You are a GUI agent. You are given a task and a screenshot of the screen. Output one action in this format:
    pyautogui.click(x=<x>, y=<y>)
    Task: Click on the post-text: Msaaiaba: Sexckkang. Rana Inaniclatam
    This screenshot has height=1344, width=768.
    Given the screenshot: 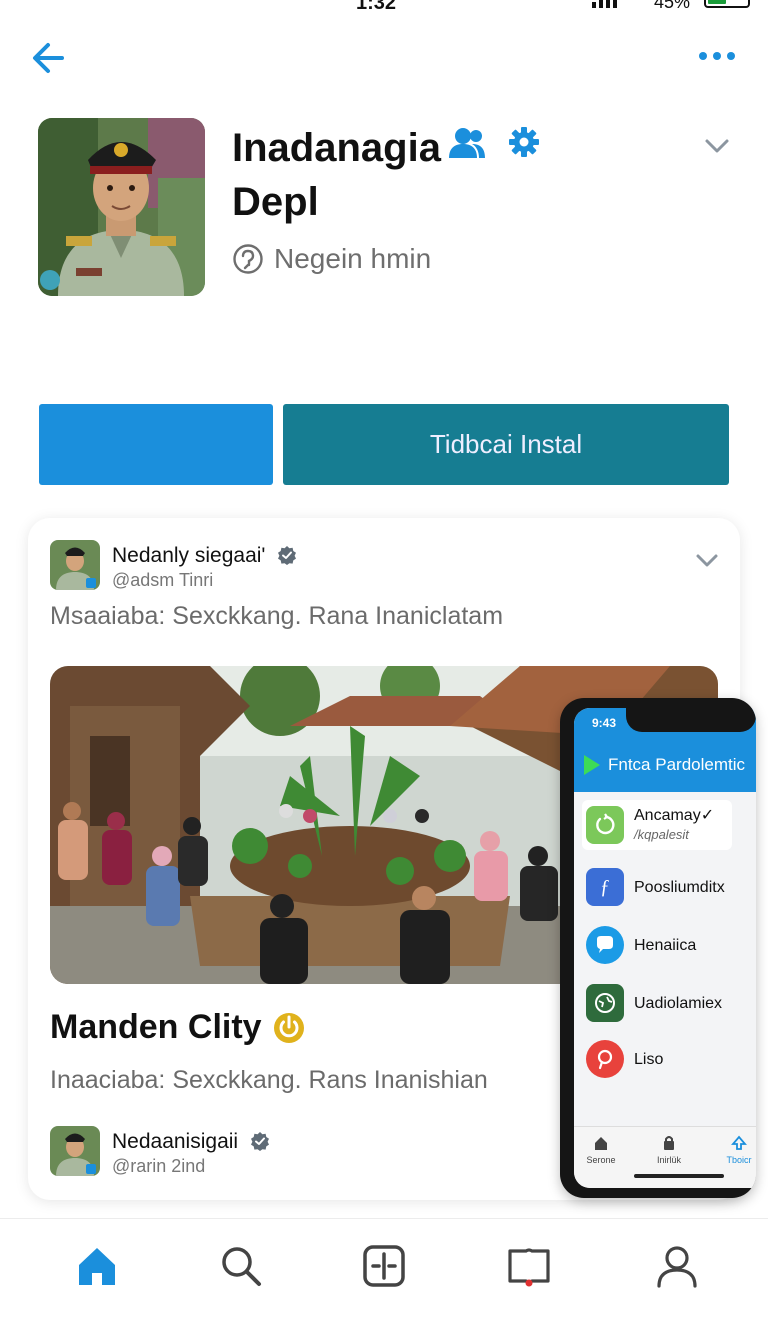 What is the action you would take?
    pyautogui.click(x=277, y=616)
    